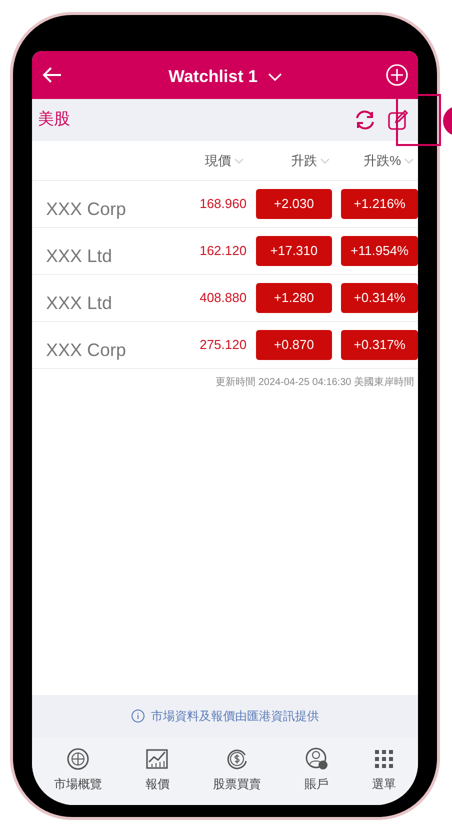 The width and height of the screenshot is (452, 827). I want to click on add-icon, so click(397, 75).